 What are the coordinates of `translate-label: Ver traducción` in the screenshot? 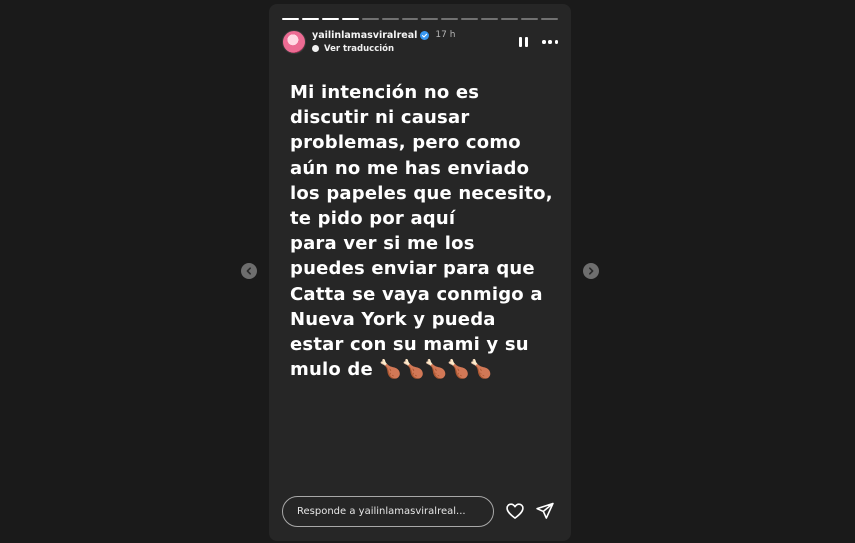 It's located at (359, 48).